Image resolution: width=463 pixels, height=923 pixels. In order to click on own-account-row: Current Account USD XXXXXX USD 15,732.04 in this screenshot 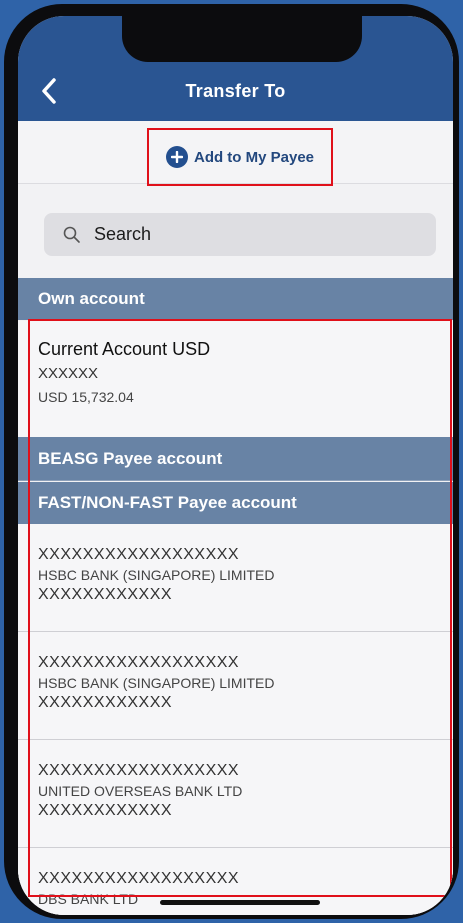, I will do `click(235, 379)`.